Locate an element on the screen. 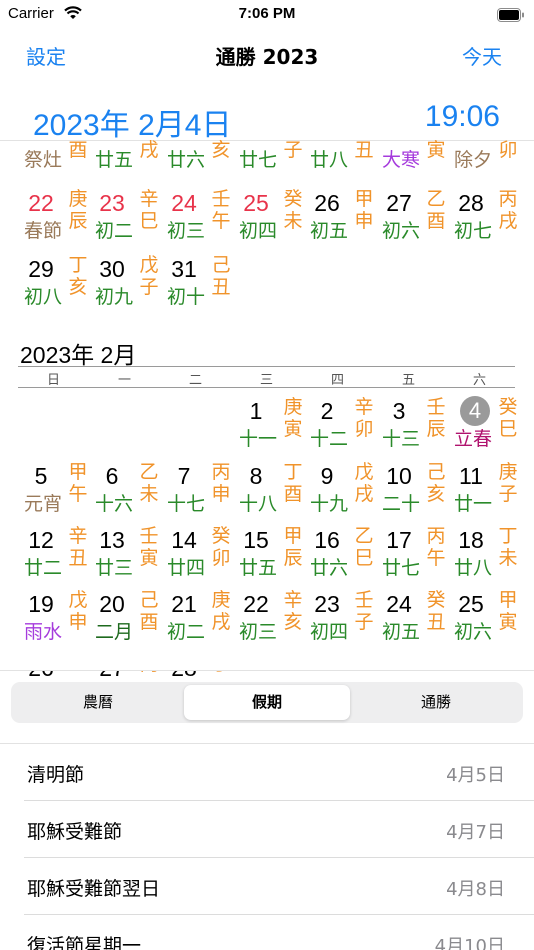 Image resolution: width=534 pixels, height=950 pixels. day-cell: 1 十一 庚寅 is located at coordinates (269, 425).